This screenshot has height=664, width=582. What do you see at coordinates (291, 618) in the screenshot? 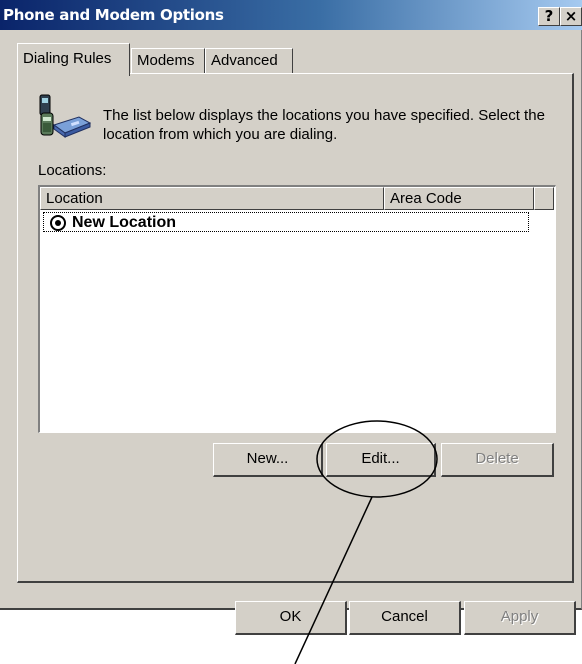
I see `ok-button: OK` at bounding box center [291, 618].